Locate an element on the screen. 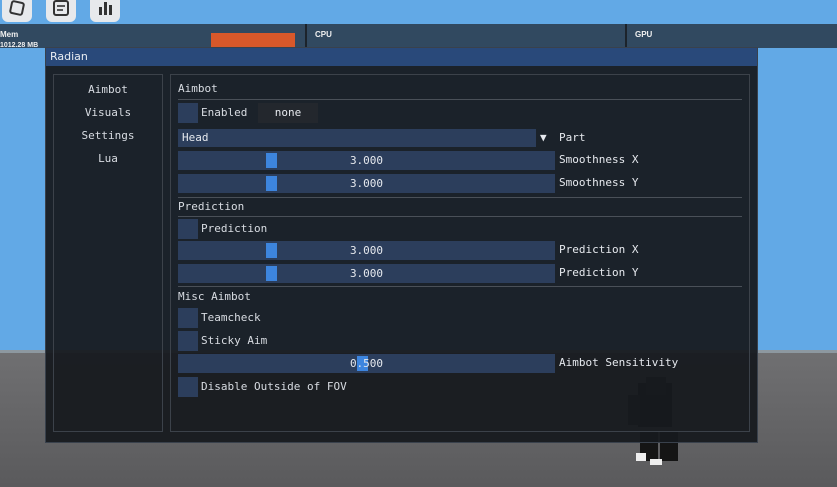 The height and width of the screenshot is (487, 837). teamcheck-label: Teamcheck is located at coordinates (231, 317).